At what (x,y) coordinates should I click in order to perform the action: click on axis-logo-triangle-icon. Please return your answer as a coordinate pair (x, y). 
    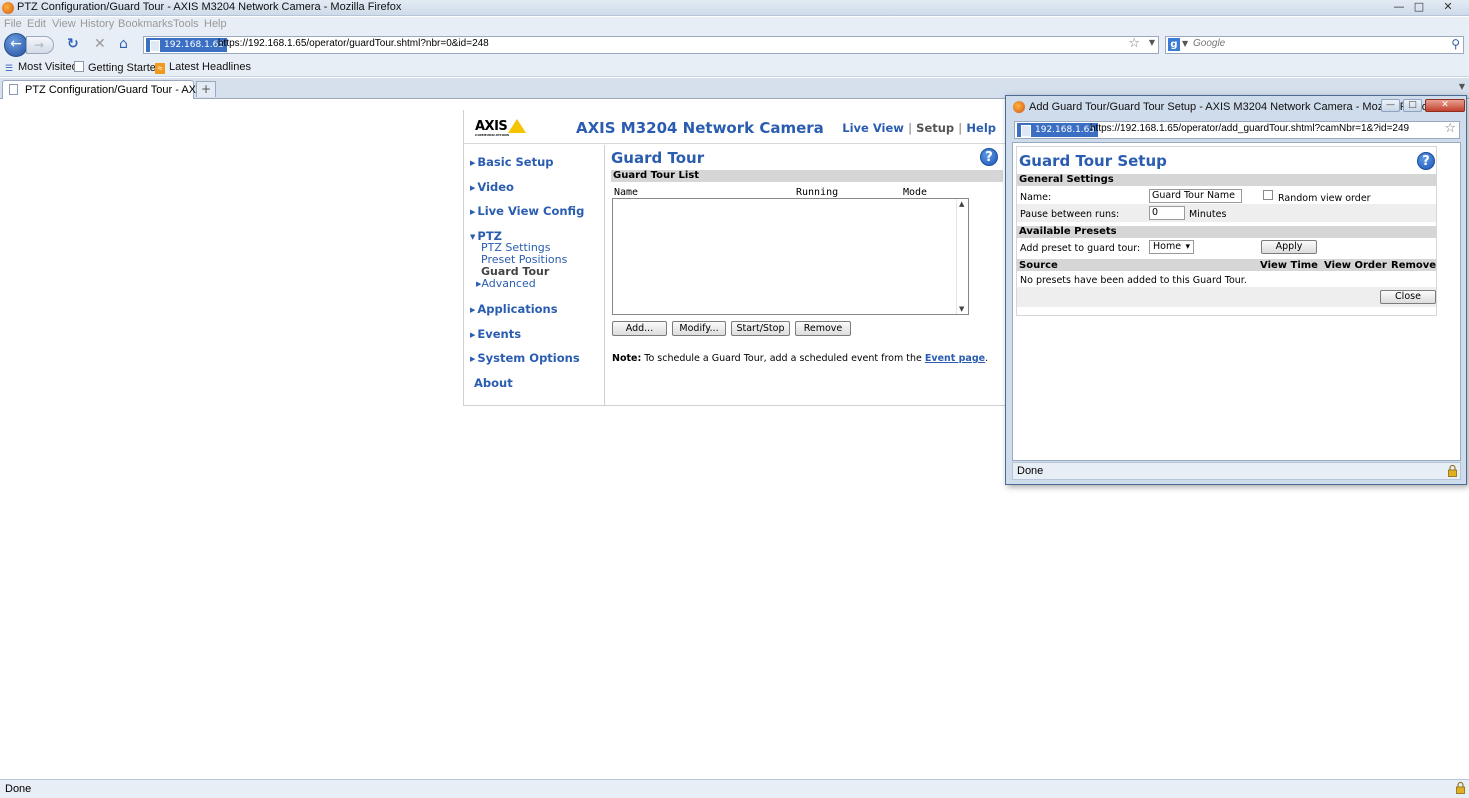
    Looking at the image, I should click on (517, 126).